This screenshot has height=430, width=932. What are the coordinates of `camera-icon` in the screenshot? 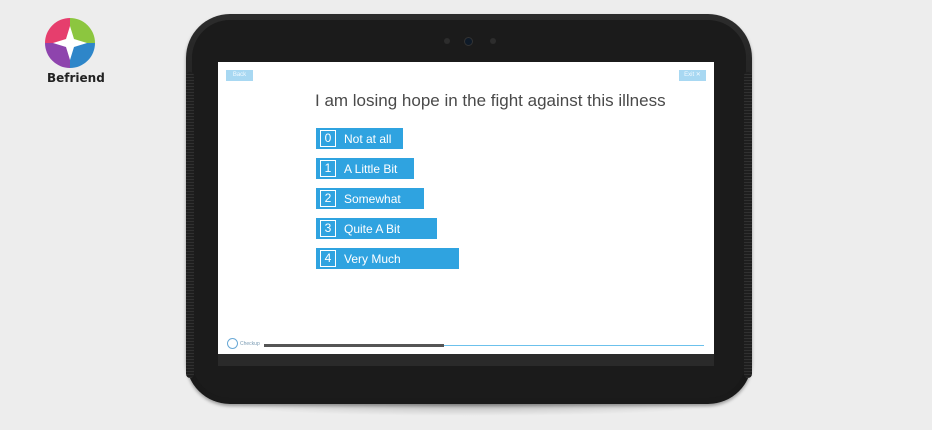 It's located at (468, 41).